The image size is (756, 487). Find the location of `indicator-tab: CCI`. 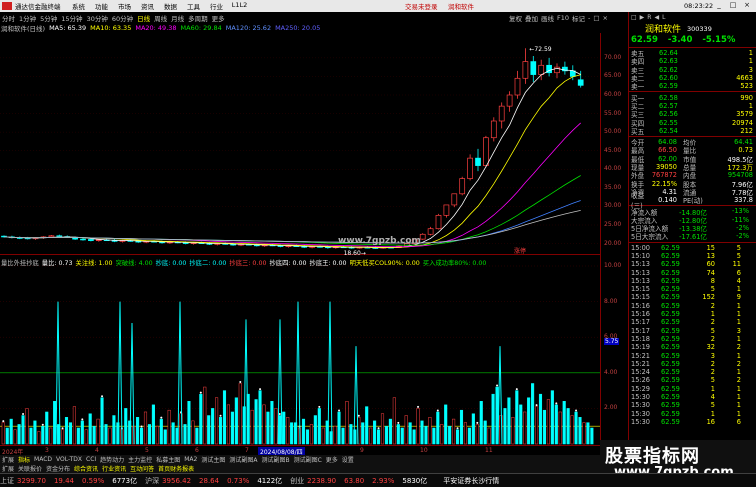

indicator-tab: CCI is located at coordinates (91, 459).